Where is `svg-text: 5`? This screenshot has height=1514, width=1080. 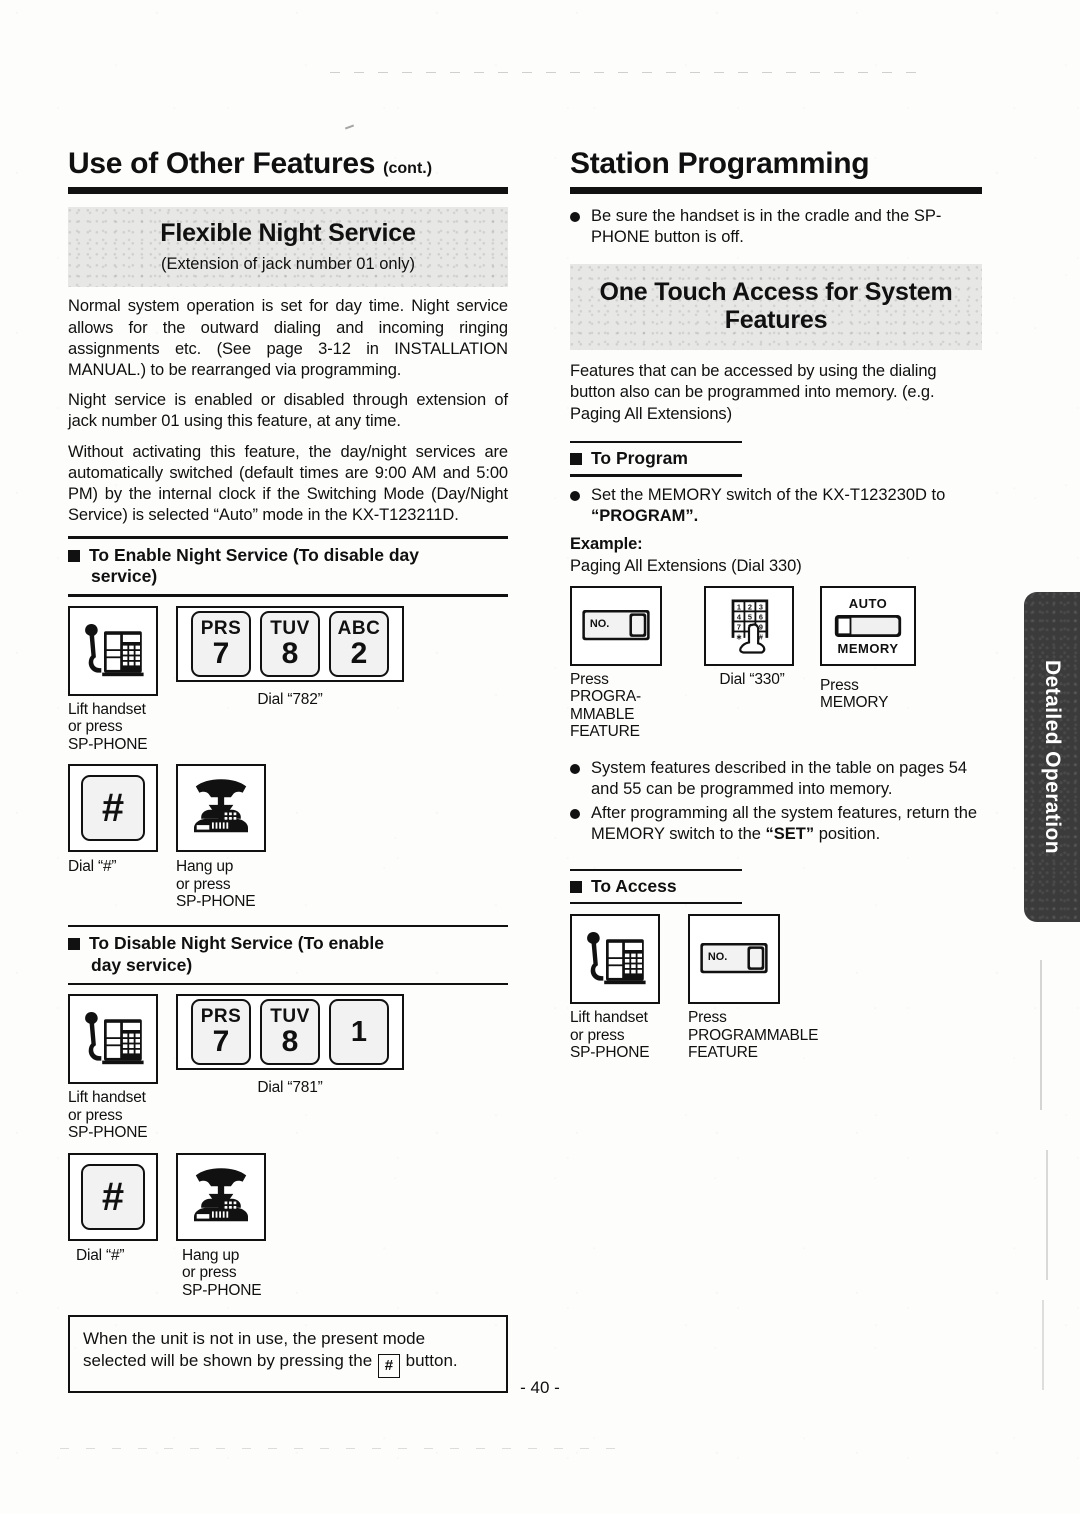
svg-text: 5 is located at coordinates (750, 616).